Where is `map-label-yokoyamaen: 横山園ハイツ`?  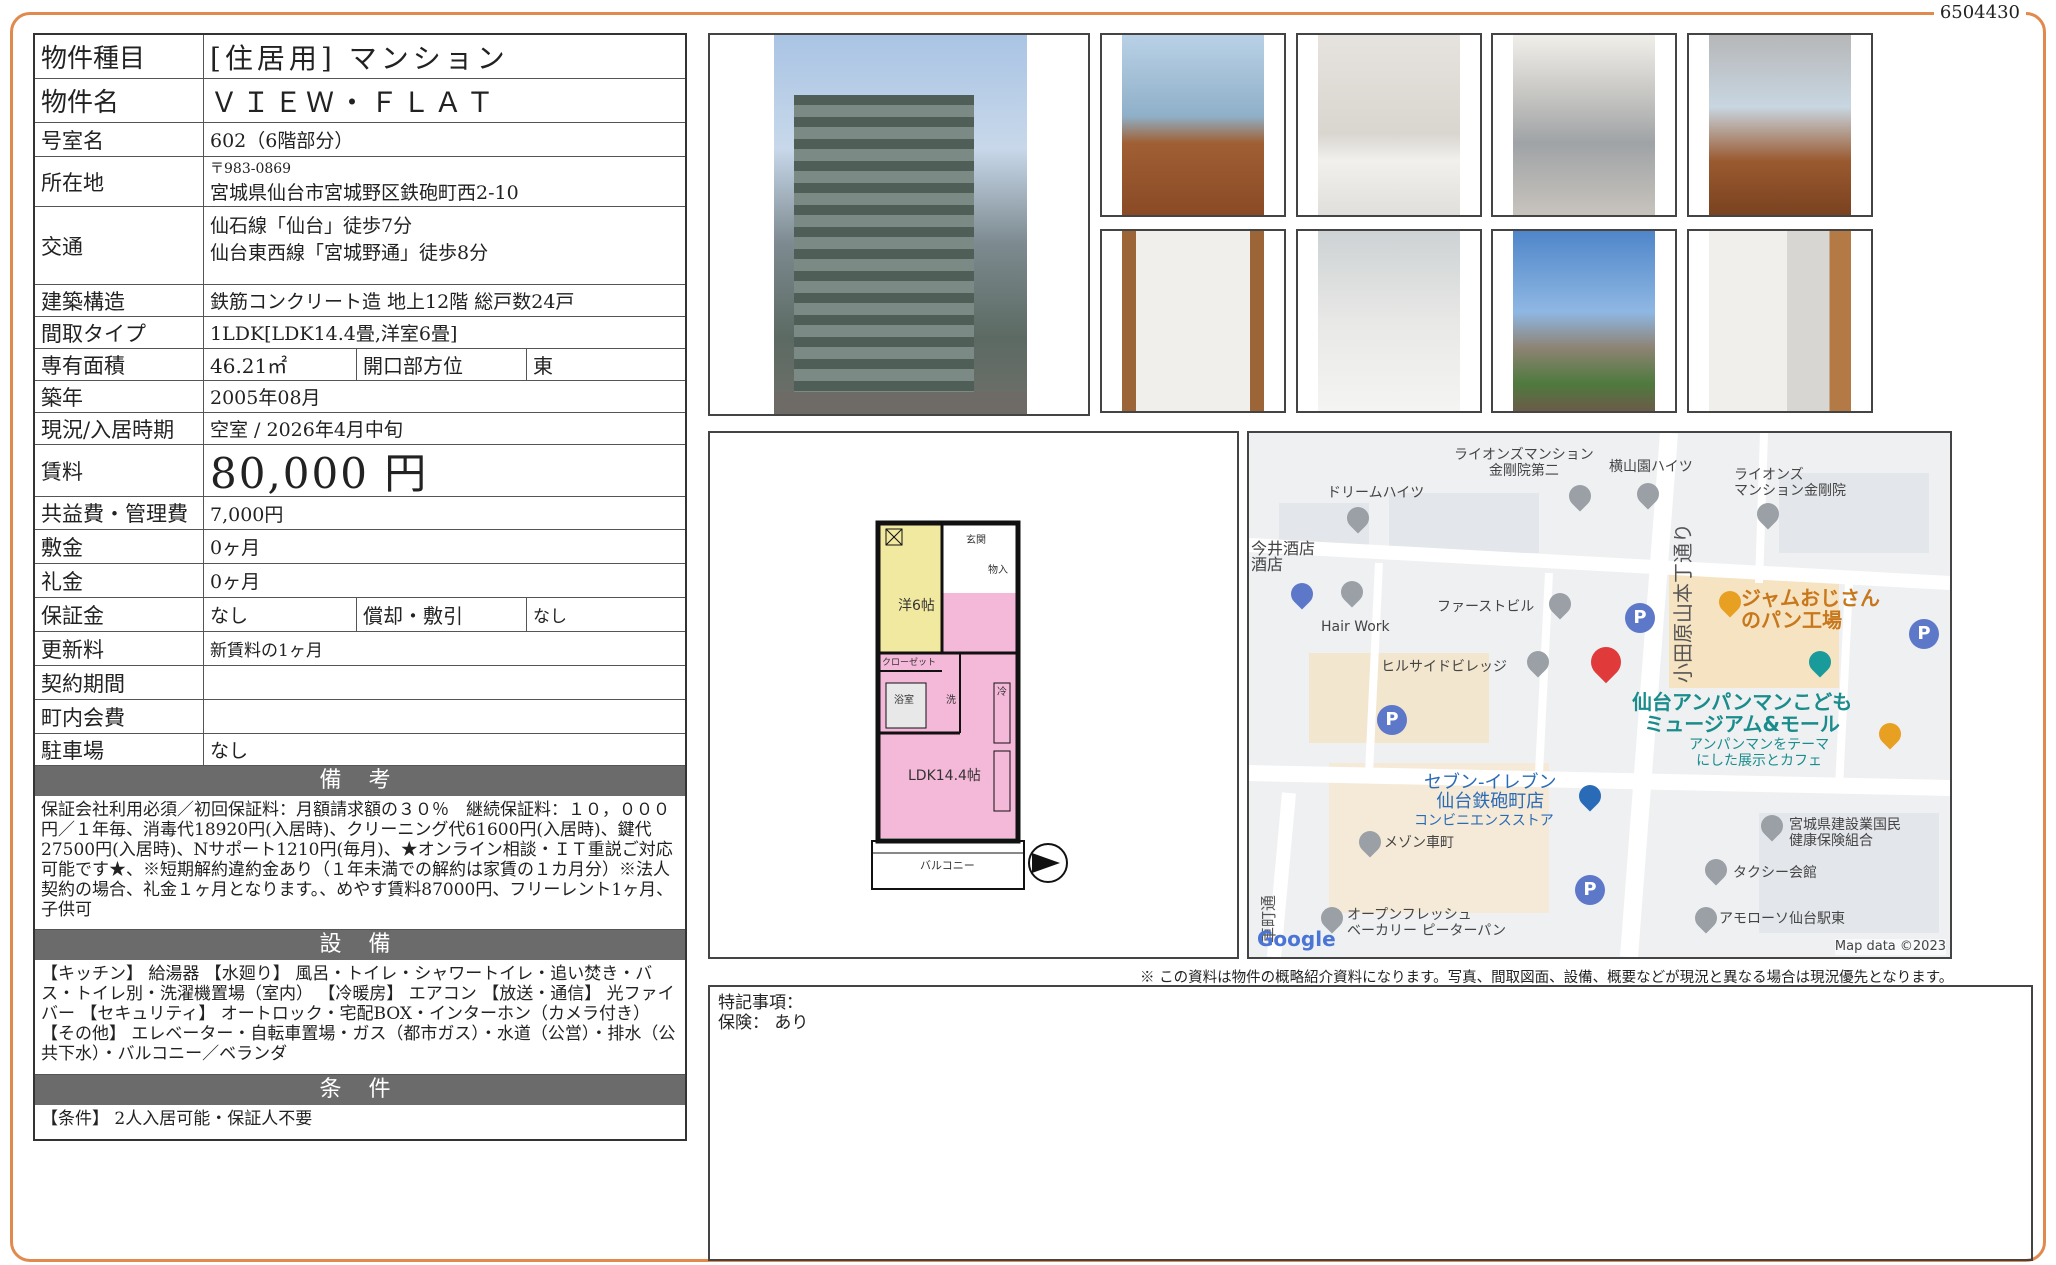
map-label-yokoyamaen: 横山園ハイツ is located at coordinates (1651, 467).